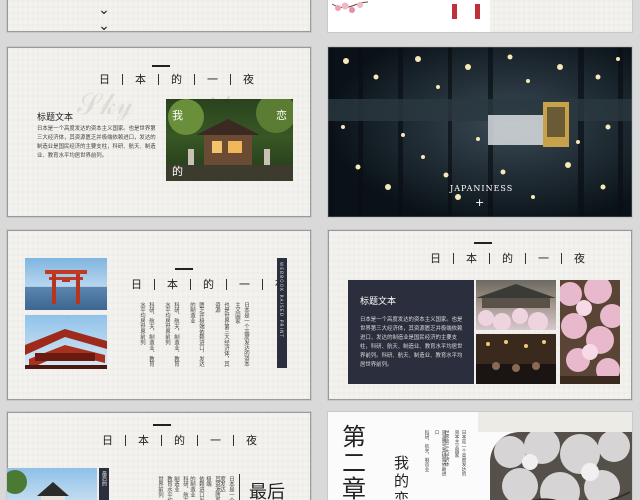 The height and width of the screenshot is (500, 640). I want to click on paper-strip, so click(555, 422).